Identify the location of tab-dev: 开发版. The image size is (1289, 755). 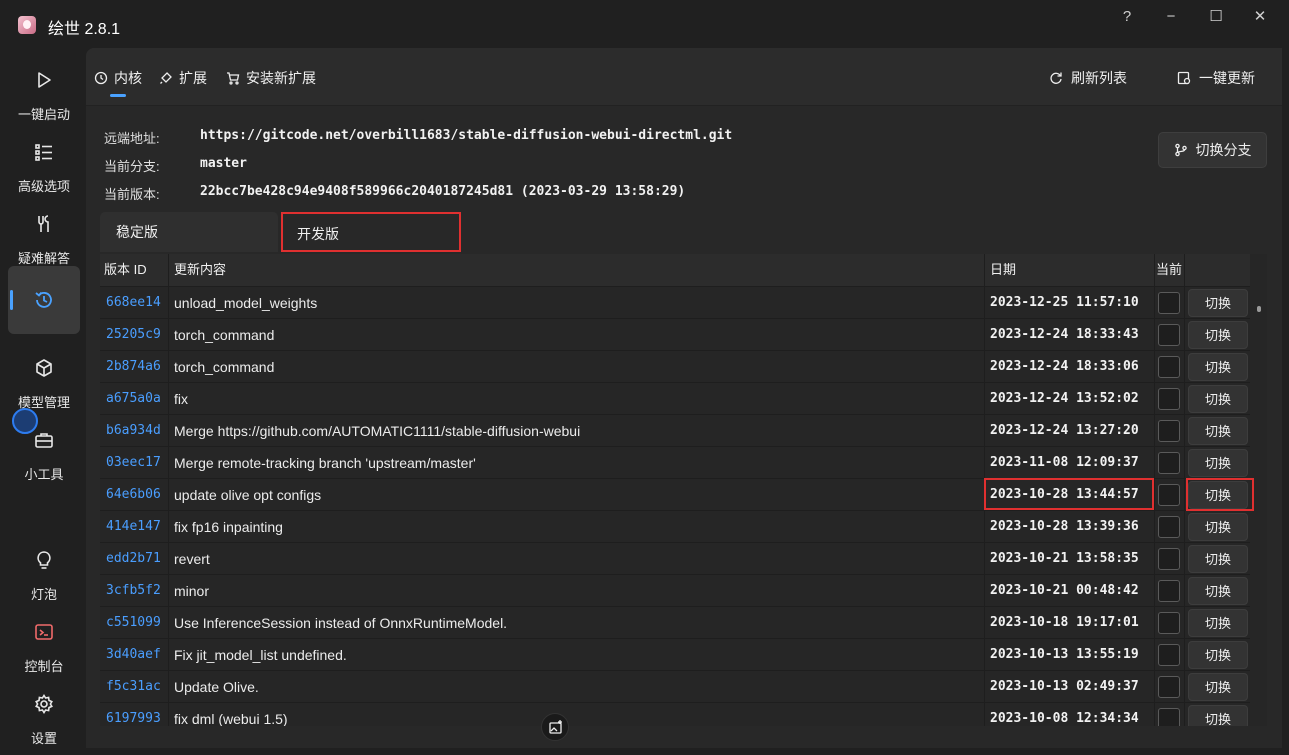
(371, 232).